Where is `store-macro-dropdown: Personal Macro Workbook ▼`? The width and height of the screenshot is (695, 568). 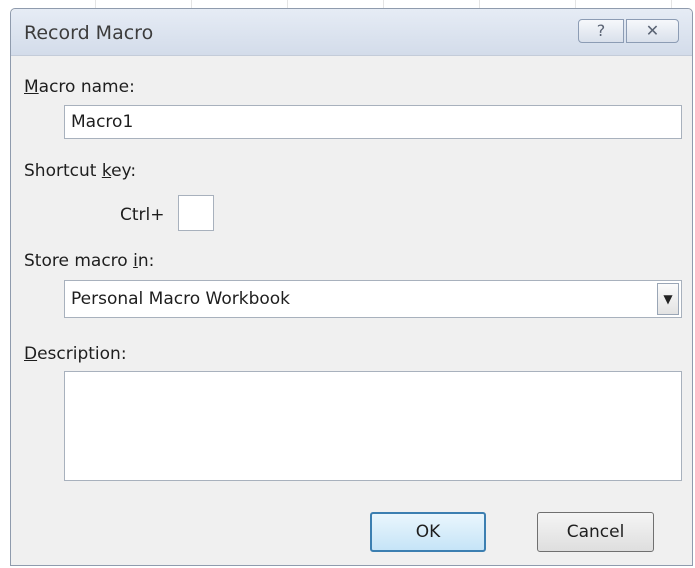
store-macro-dropdown: Personal Macro Workbook ▼ is located at coordinates (373, 299).